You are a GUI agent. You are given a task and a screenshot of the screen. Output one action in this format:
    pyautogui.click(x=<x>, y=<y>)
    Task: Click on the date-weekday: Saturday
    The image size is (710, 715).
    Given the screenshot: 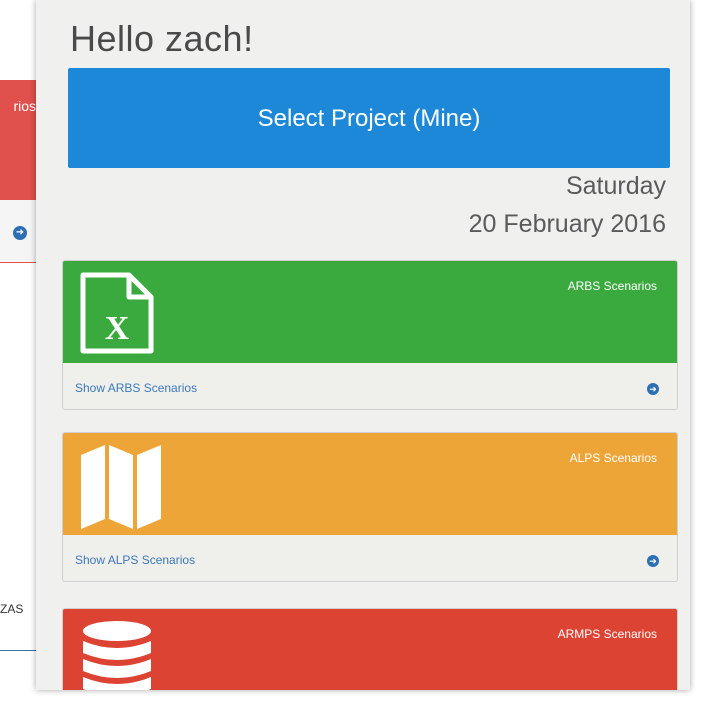 What is the action you would take?
    pyautogui.click(x=615, y=186)
    